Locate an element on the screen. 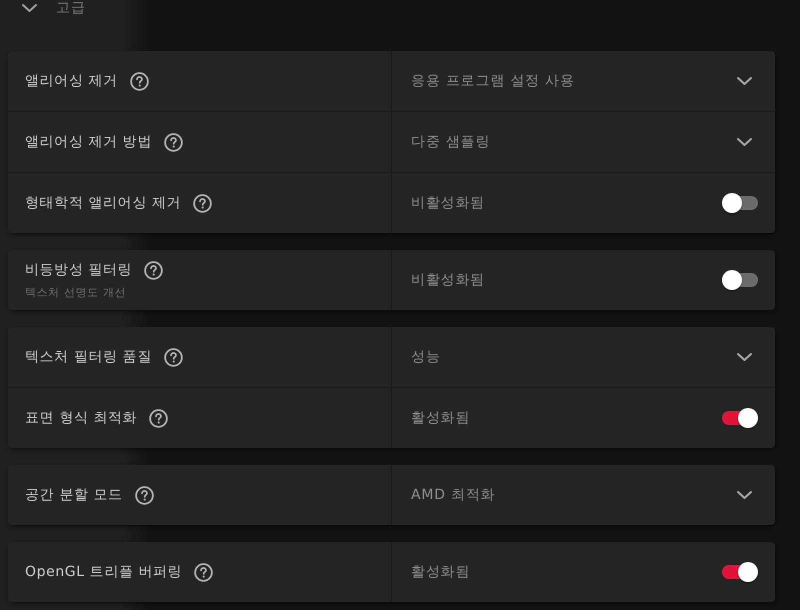  setting-label: 앨리어싱 제거 방법 is located at coordinates (88, 142).